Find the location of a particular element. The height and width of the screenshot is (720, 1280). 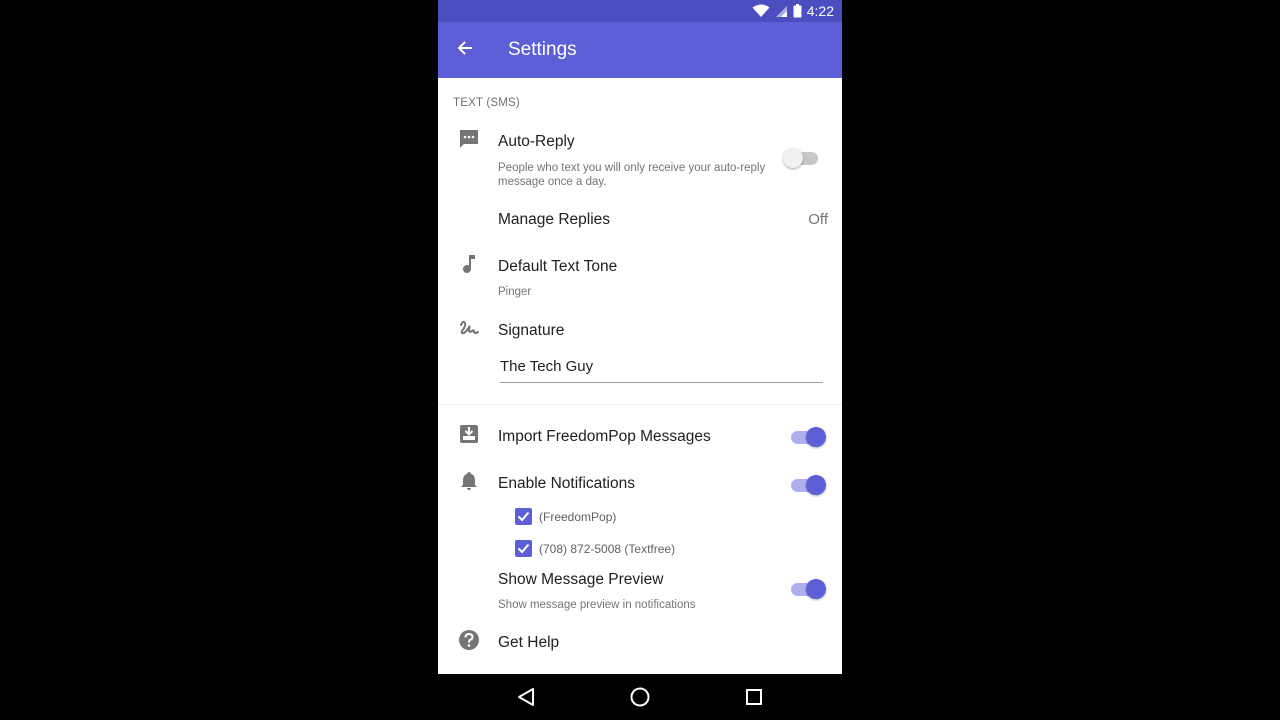

auto-reply-label: Auto-Reply is located at coordinates (536, 141).